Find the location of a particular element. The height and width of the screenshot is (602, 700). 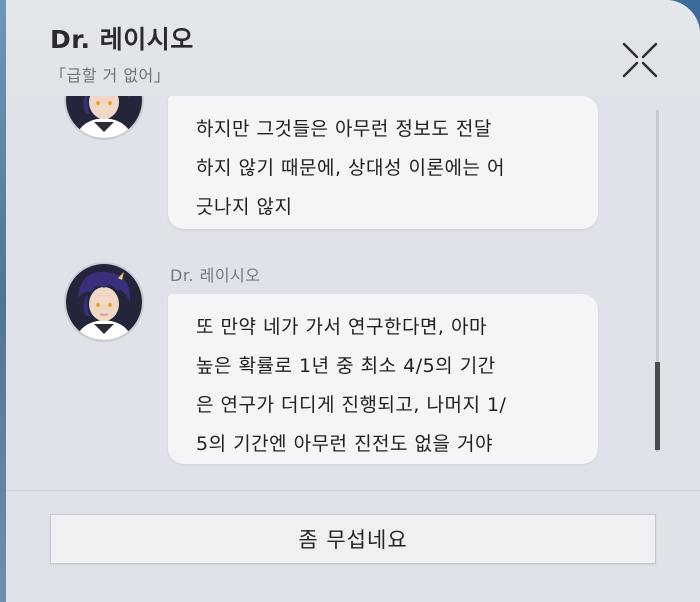

message-line: 긋나지 않지 is located at coordinates (244, 207).